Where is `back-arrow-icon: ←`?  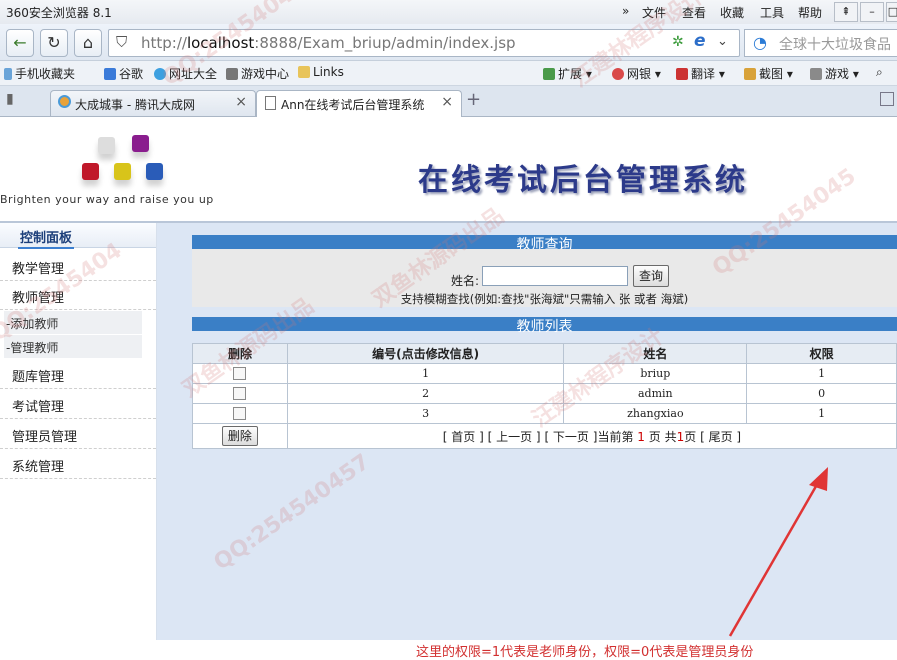
back-arrow-icon: ← is located at coordinates (20, 43).